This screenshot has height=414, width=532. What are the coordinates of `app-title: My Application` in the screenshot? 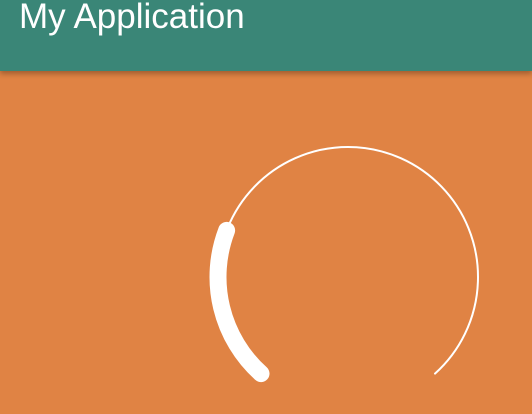 It's located at (132, 18).